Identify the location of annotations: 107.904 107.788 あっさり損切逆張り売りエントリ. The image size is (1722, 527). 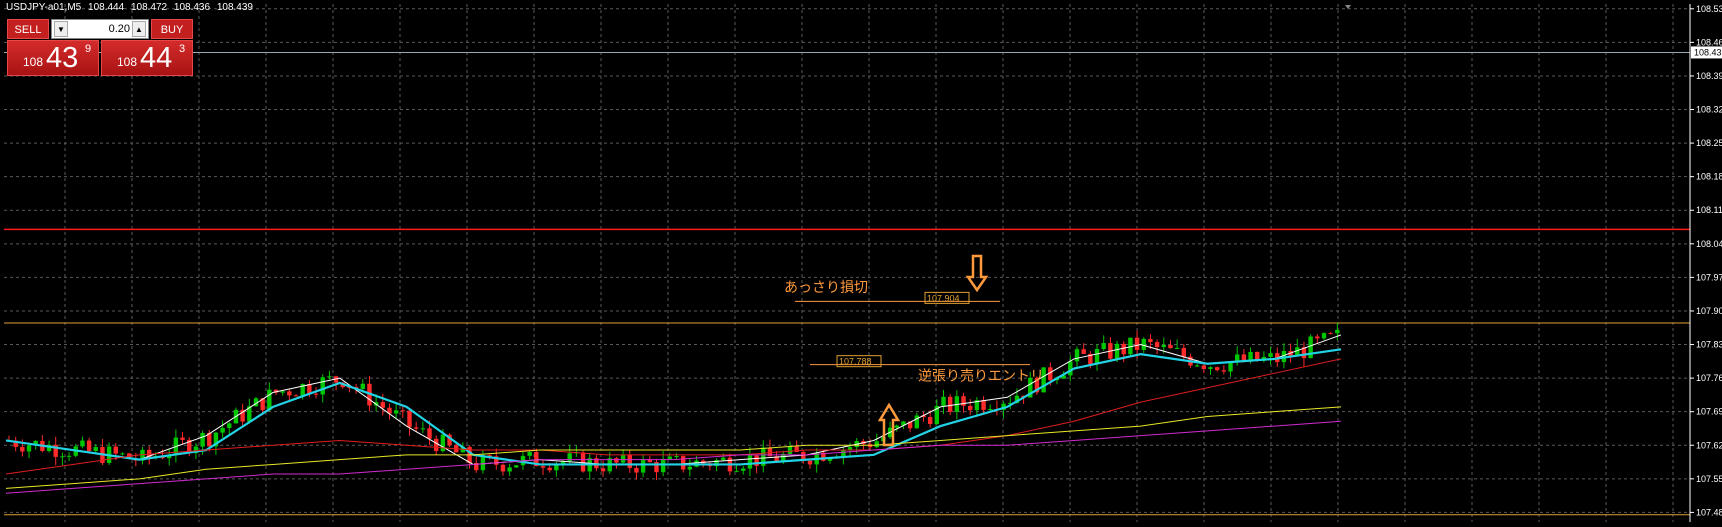
(914, 350).